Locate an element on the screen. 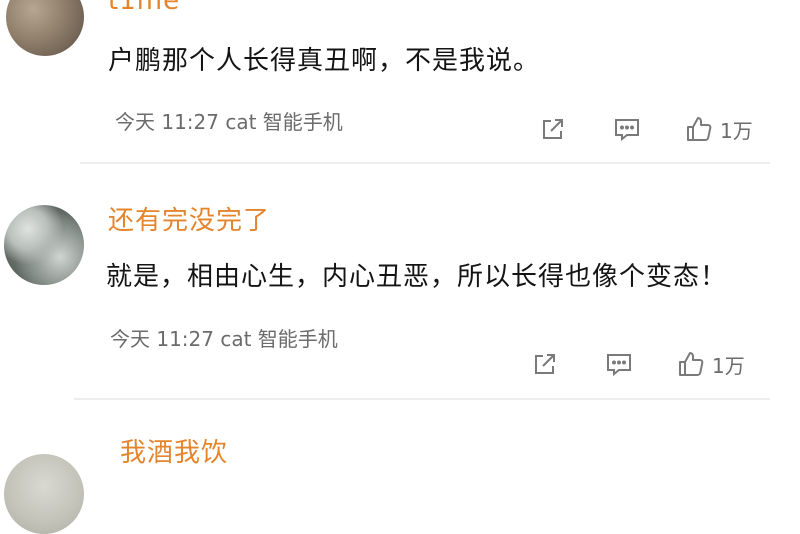 The height and width of the screenshot is (534, 800). username: 还有完没完了 is located at coordinates (189, 218).